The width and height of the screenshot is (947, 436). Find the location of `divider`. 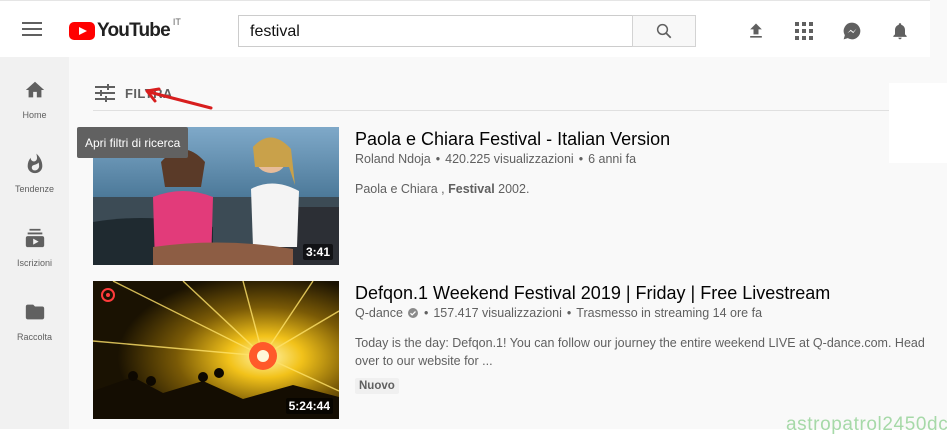

divider is located at coordinates (519, 110).